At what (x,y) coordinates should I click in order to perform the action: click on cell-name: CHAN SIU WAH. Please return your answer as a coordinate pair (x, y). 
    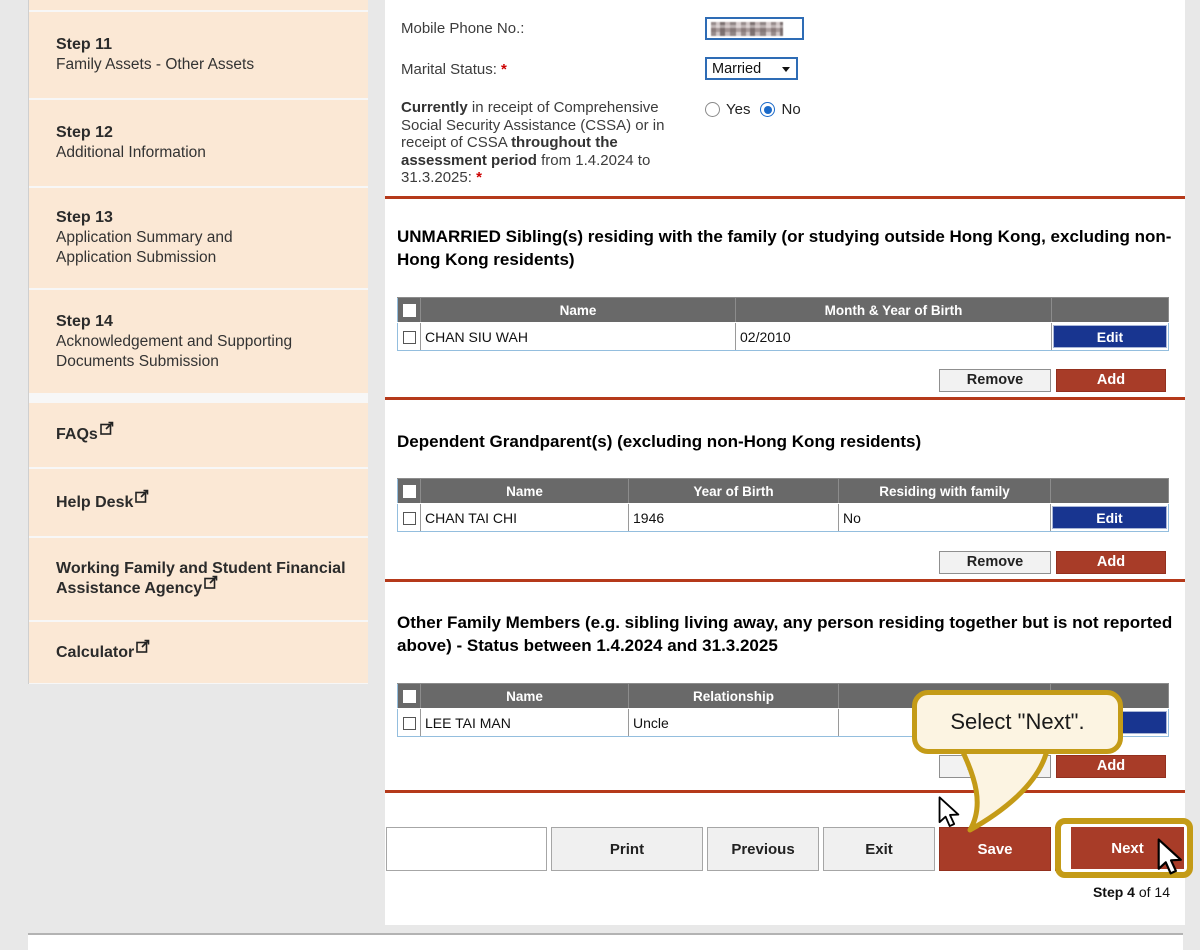
    Looking at the image, I should click on (578, 336).